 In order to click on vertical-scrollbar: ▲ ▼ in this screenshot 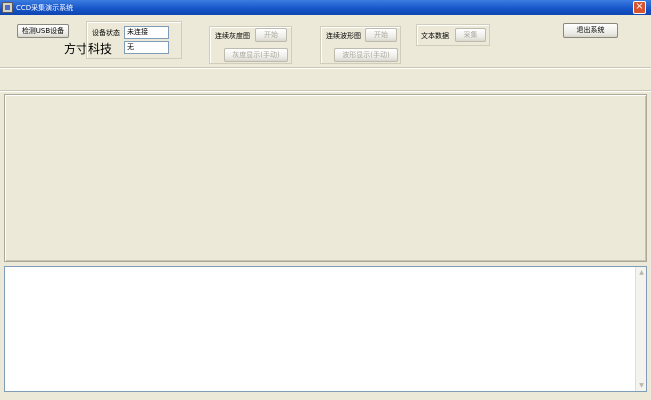, I will do `click(640, 329)`.